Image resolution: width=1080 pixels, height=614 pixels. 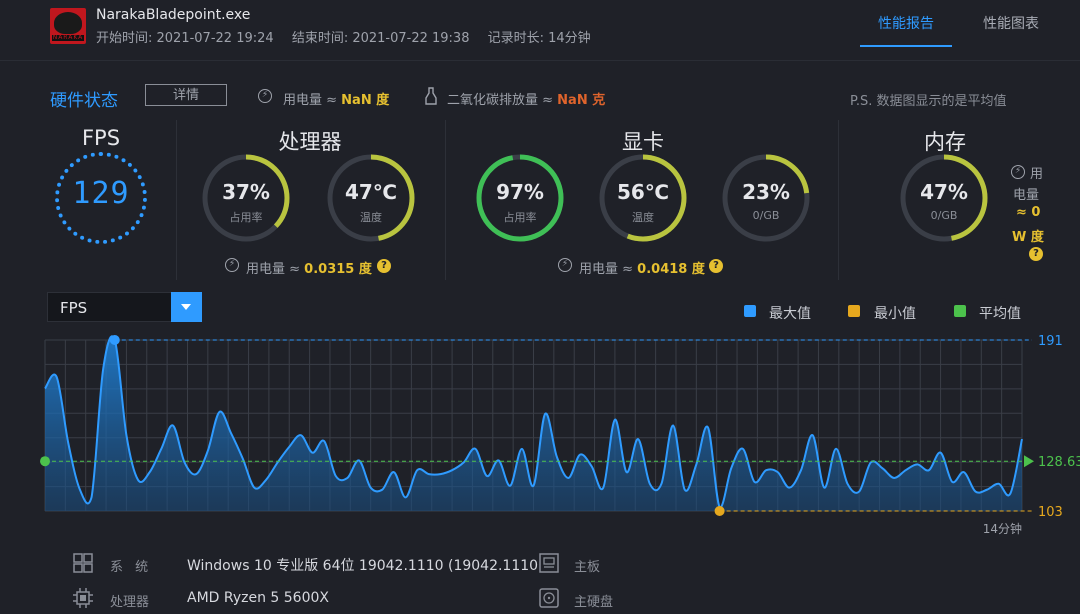 I want to click on max-marker, so click(x=114, y=340).